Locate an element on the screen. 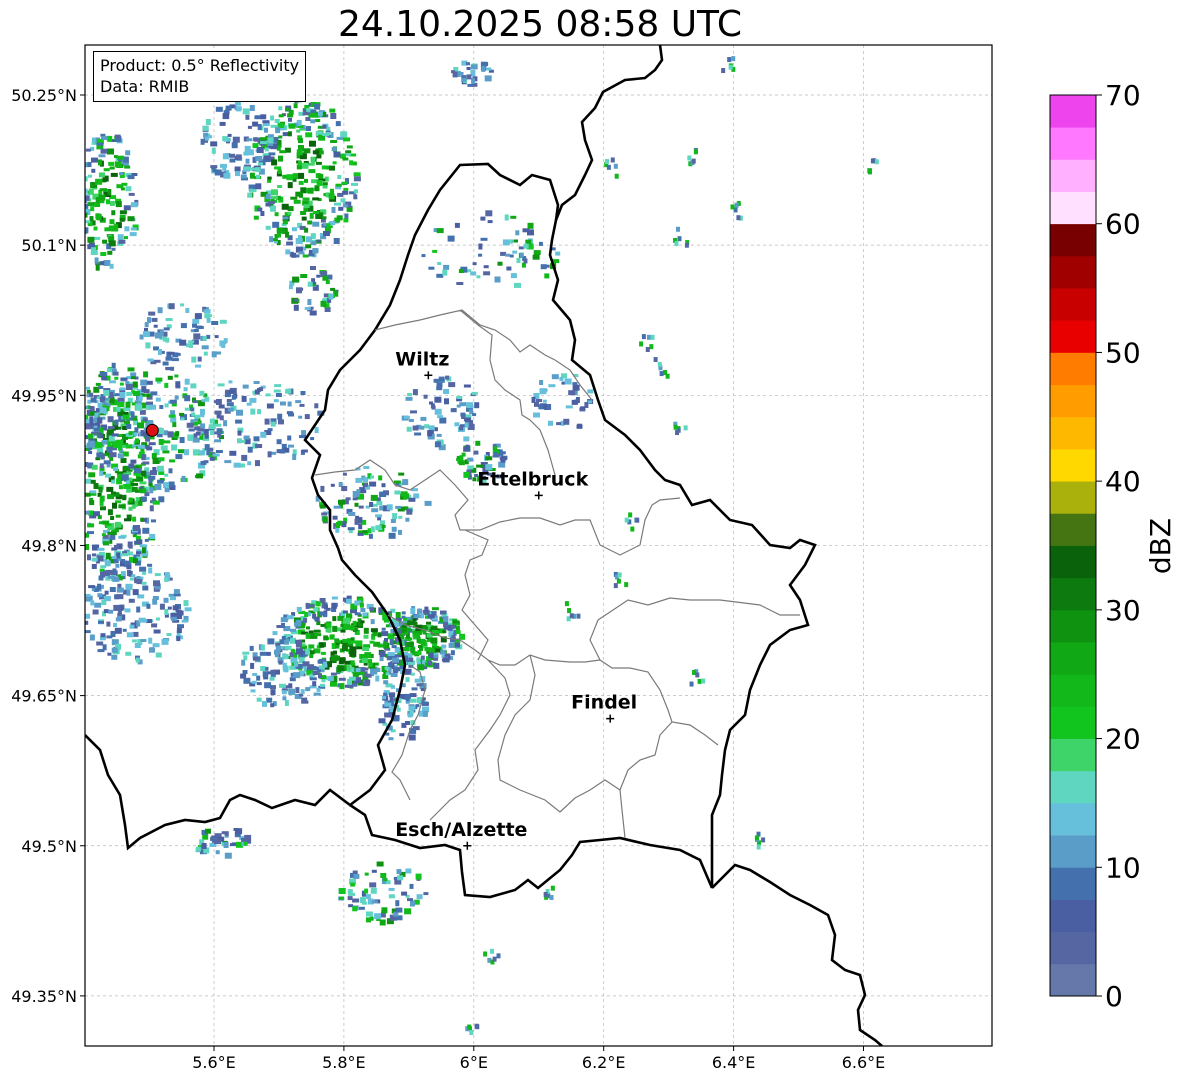  product-label: Product: 0.5° Reflectivity is located at coordinates (200, 65).